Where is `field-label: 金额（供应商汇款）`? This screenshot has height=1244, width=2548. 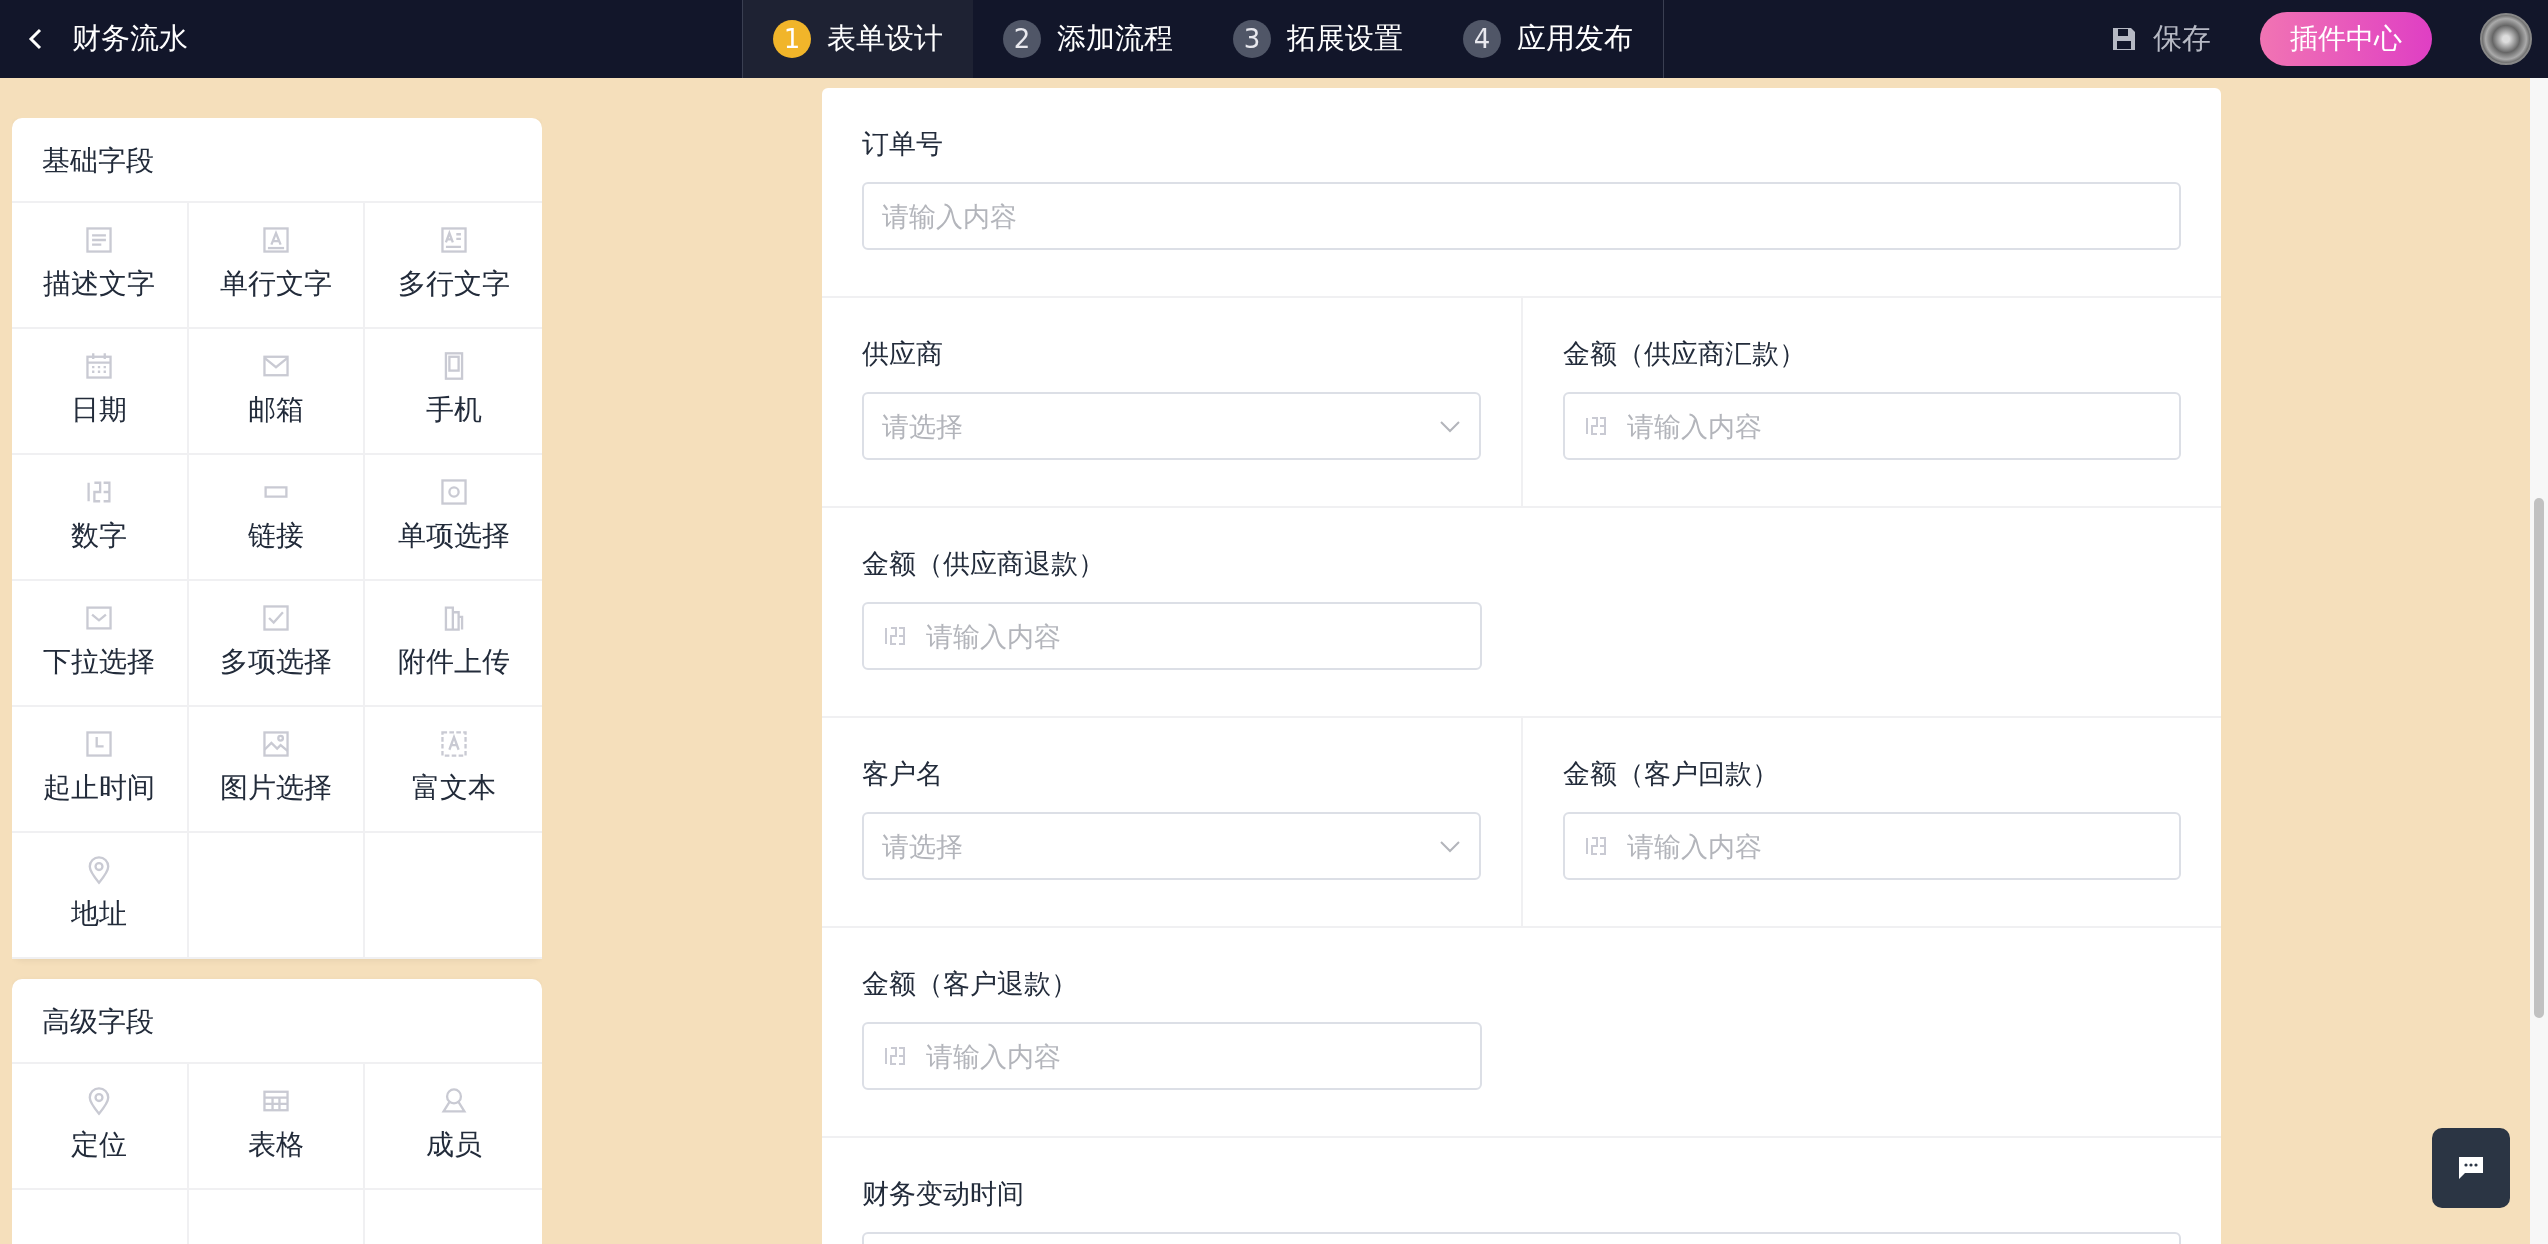
field-label: 金额（供应商汇款） is located at coordinates (1684, 354).